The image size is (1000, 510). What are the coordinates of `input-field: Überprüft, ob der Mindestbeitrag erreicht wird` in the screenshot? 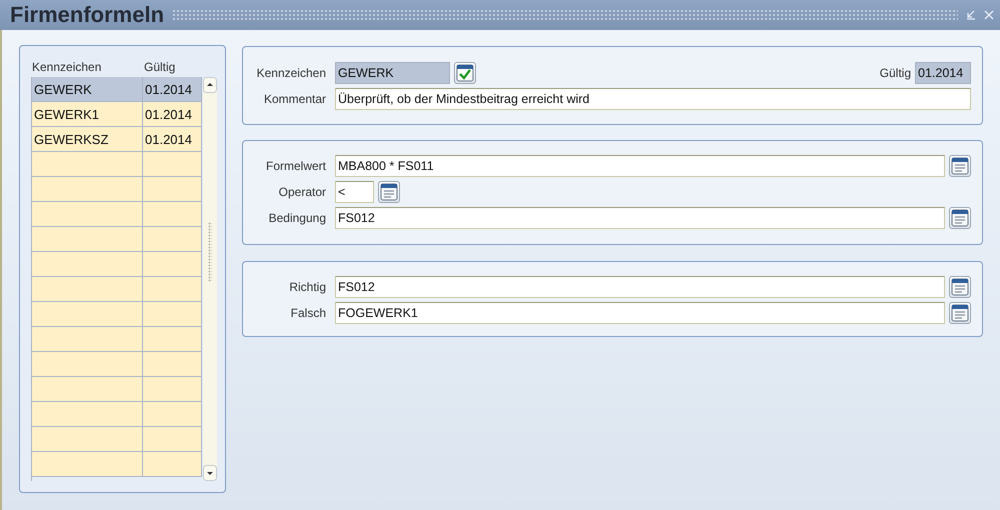 It's located at (653, 99).